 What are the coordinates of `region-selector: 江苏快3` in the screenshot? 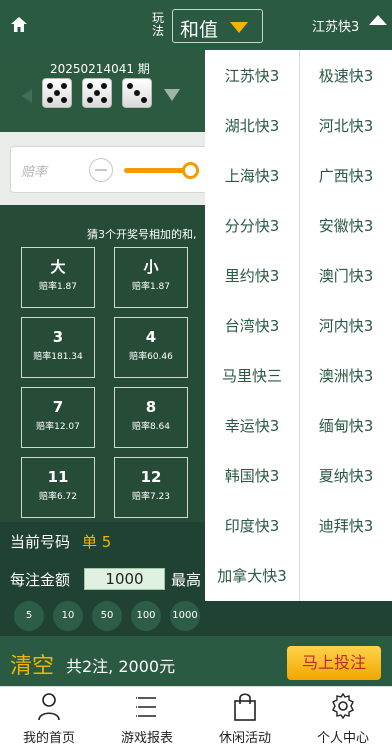 It's located at (335, 25).